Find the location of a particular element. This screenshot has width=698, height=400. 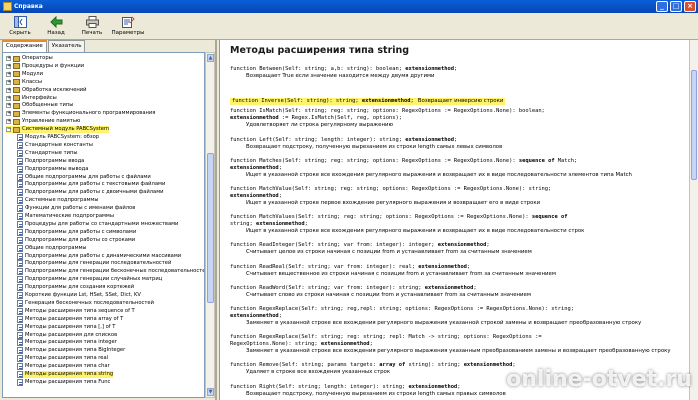

tree-item: Методы расширения типа string is located at coordinates (65, 374).